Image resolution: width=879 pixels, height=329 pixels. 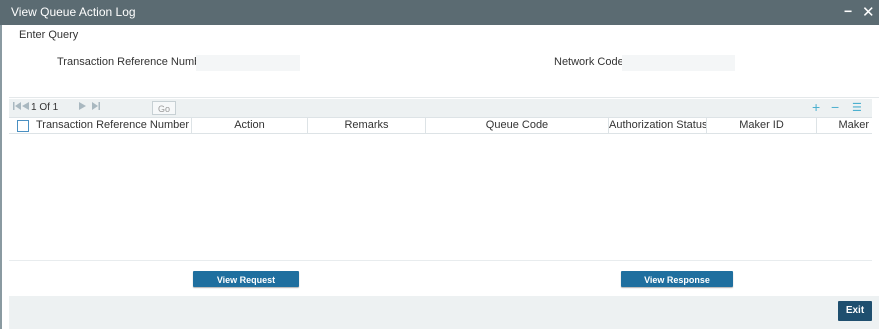 What do you see at coordinates (23, 126) in the screenshot?
I see `select-all-checkbox` at bounding box center [23, 126].